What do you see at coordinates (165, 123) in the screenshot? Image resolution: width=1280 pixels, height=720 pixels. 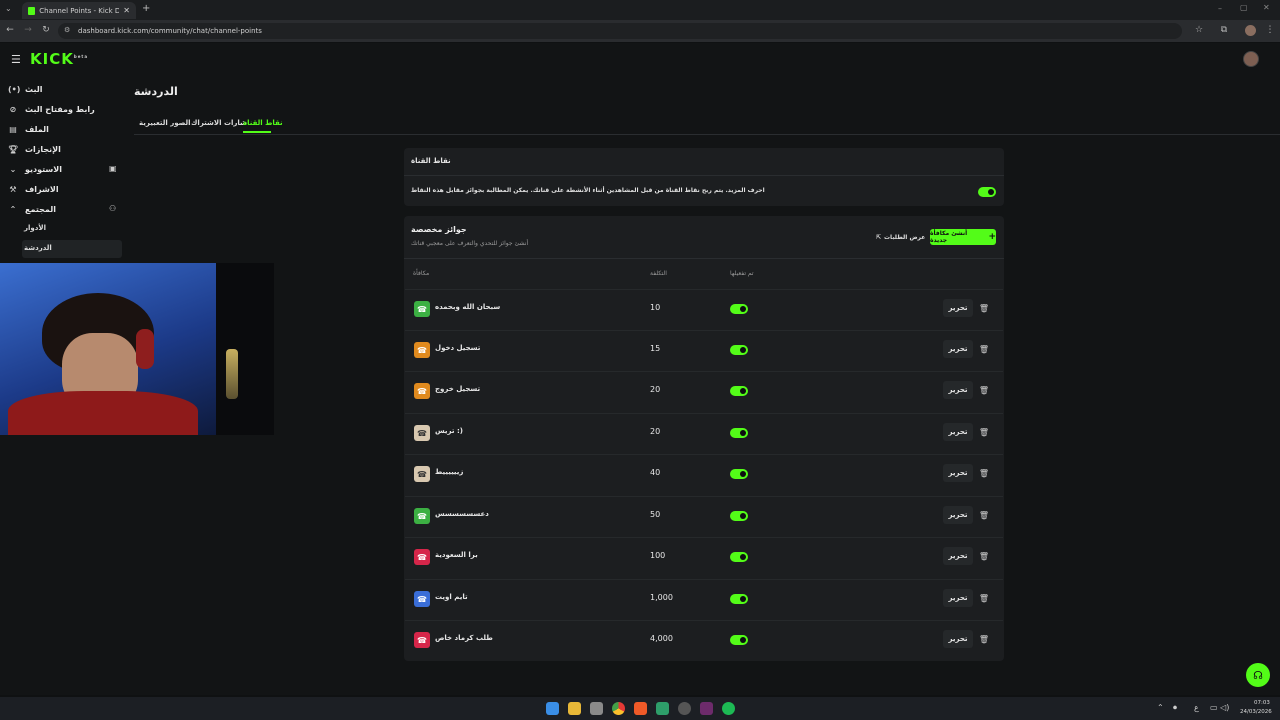 I see `tab-emotes: الصور التعبيرية` at bounding box center [165, 123].